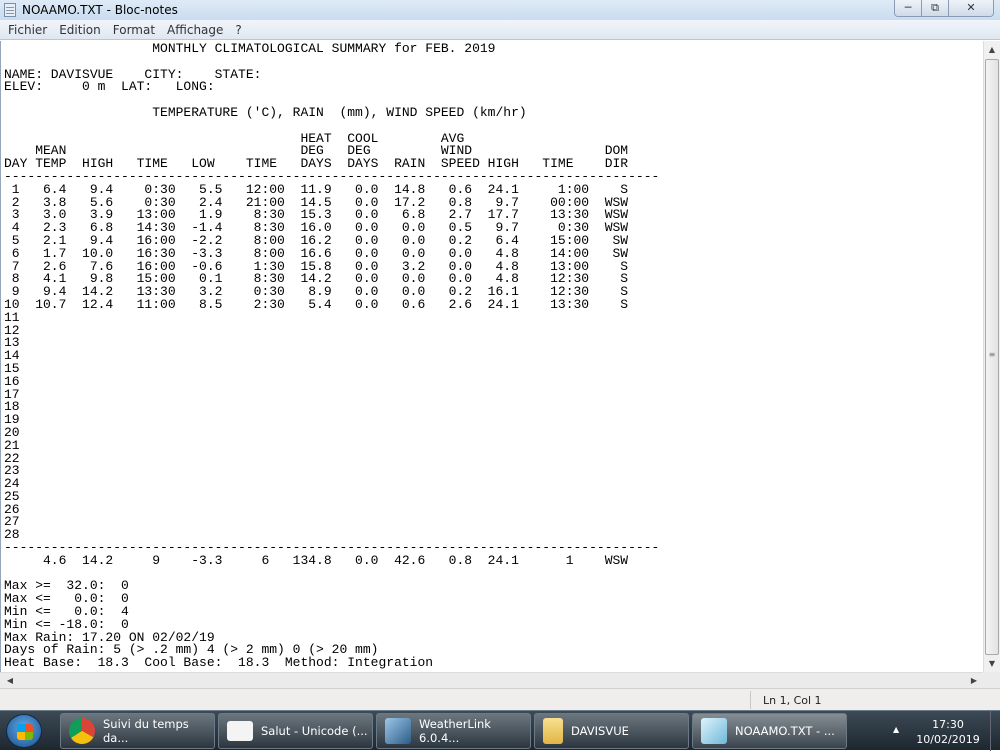 This screenshot has height=751, width=1000. Describe the element at coordinates (948, 732) in the screenshot. I see `clock: 17:30 10/02/2019` at that location.